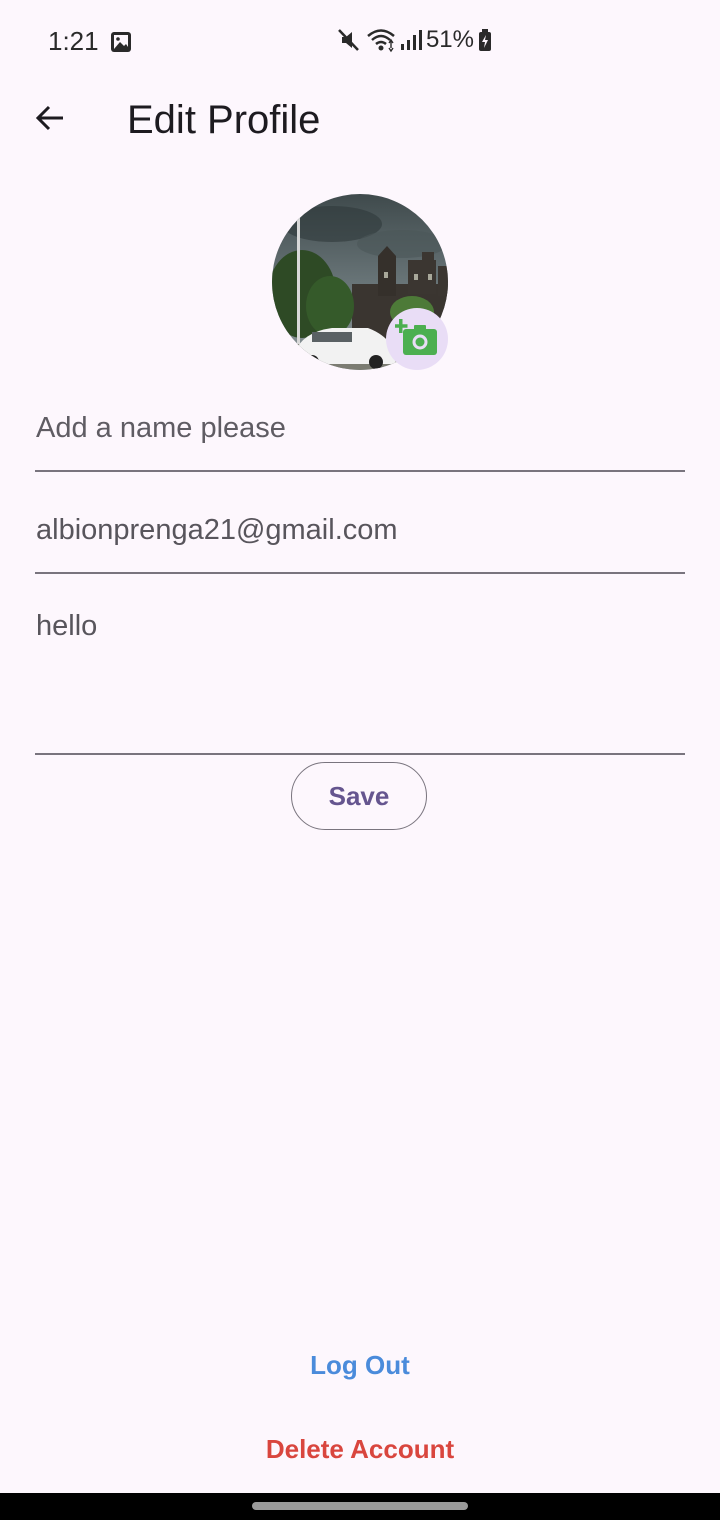  I want to click on name-placeholder: Add a name please, so click(161, 428).